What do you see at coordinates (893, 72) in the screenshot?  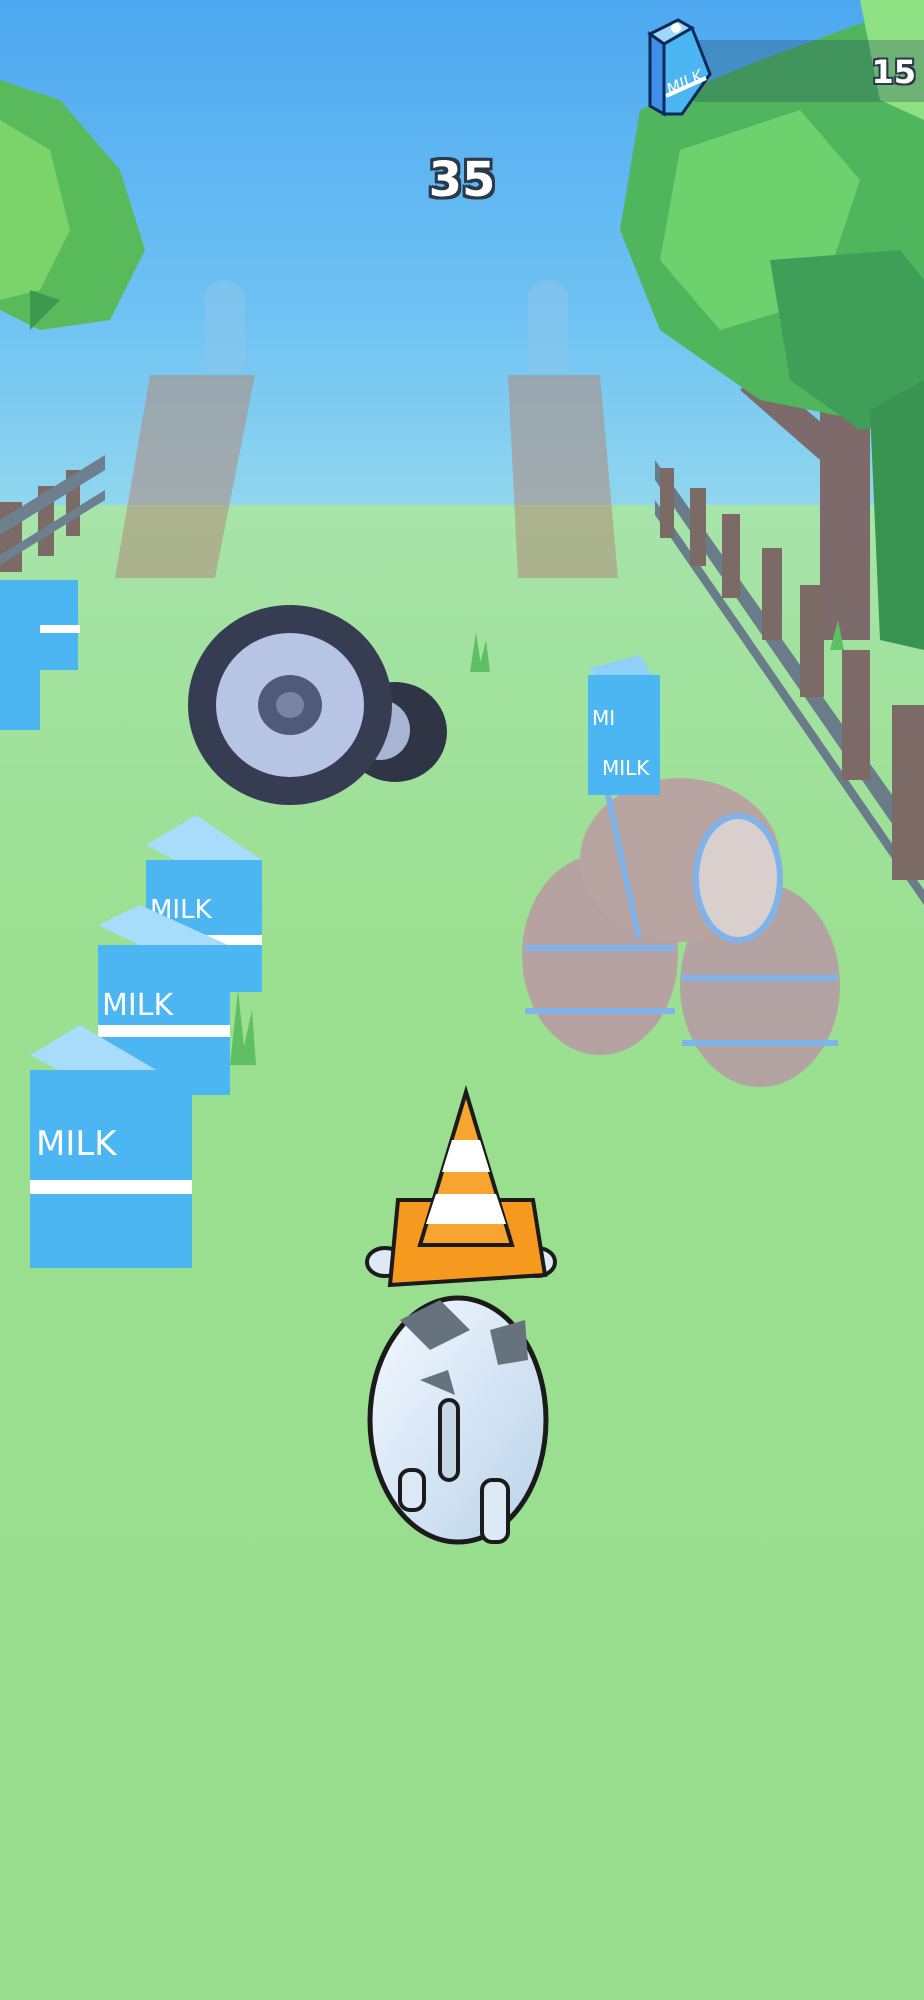 I see `milk-count: 15` at bounding box center [893, 72].